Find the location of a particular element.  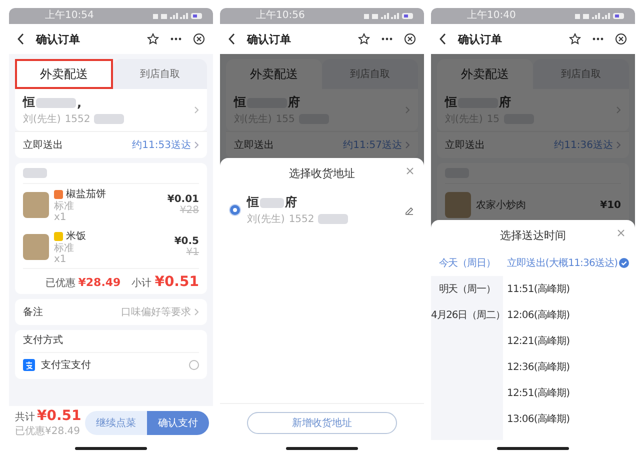

item-price: ¥0.5 is located at coordinates (186, 241).